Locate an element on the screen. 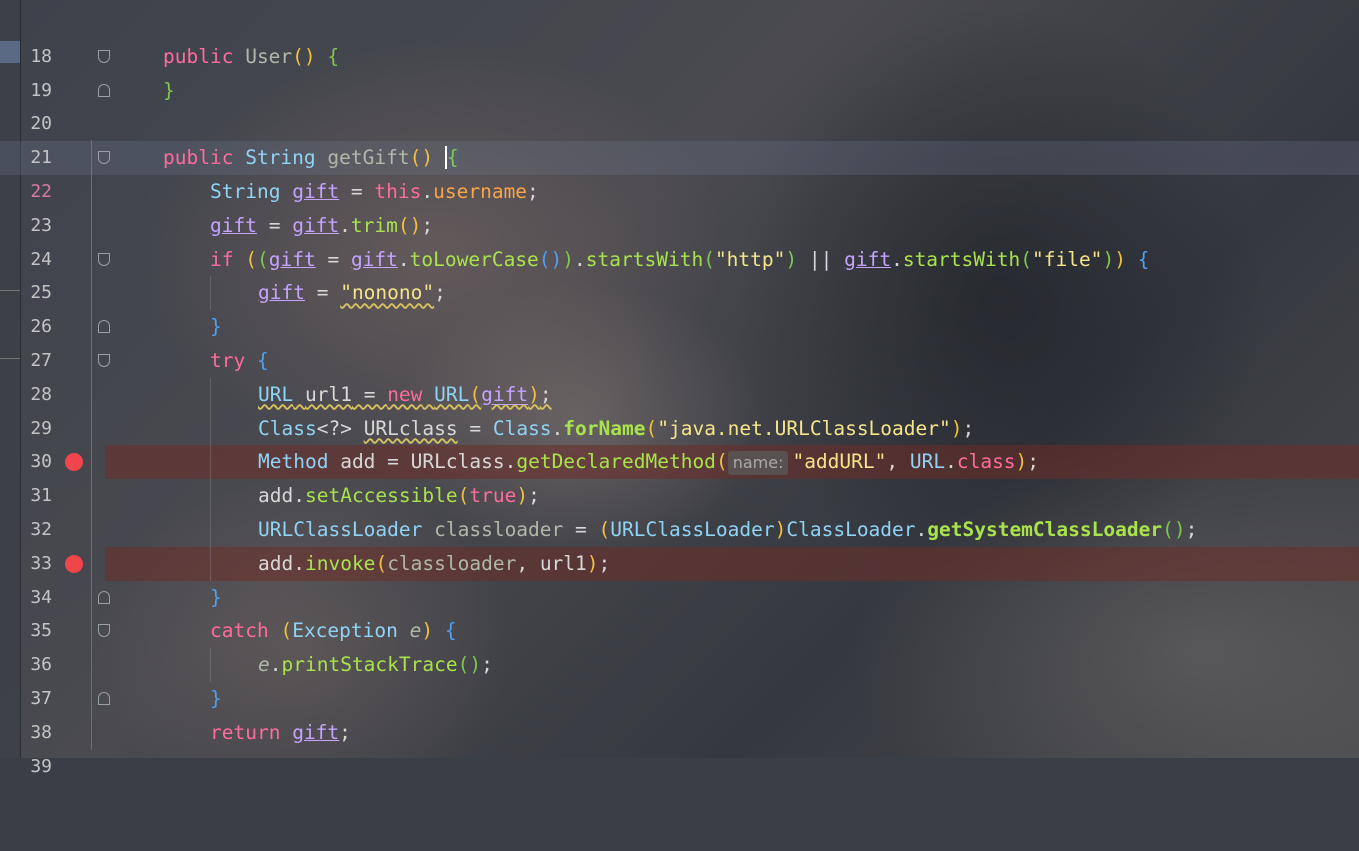 This screenshot has height=851, width=1359. line-number: 19 is located at coordinates (41, 90).